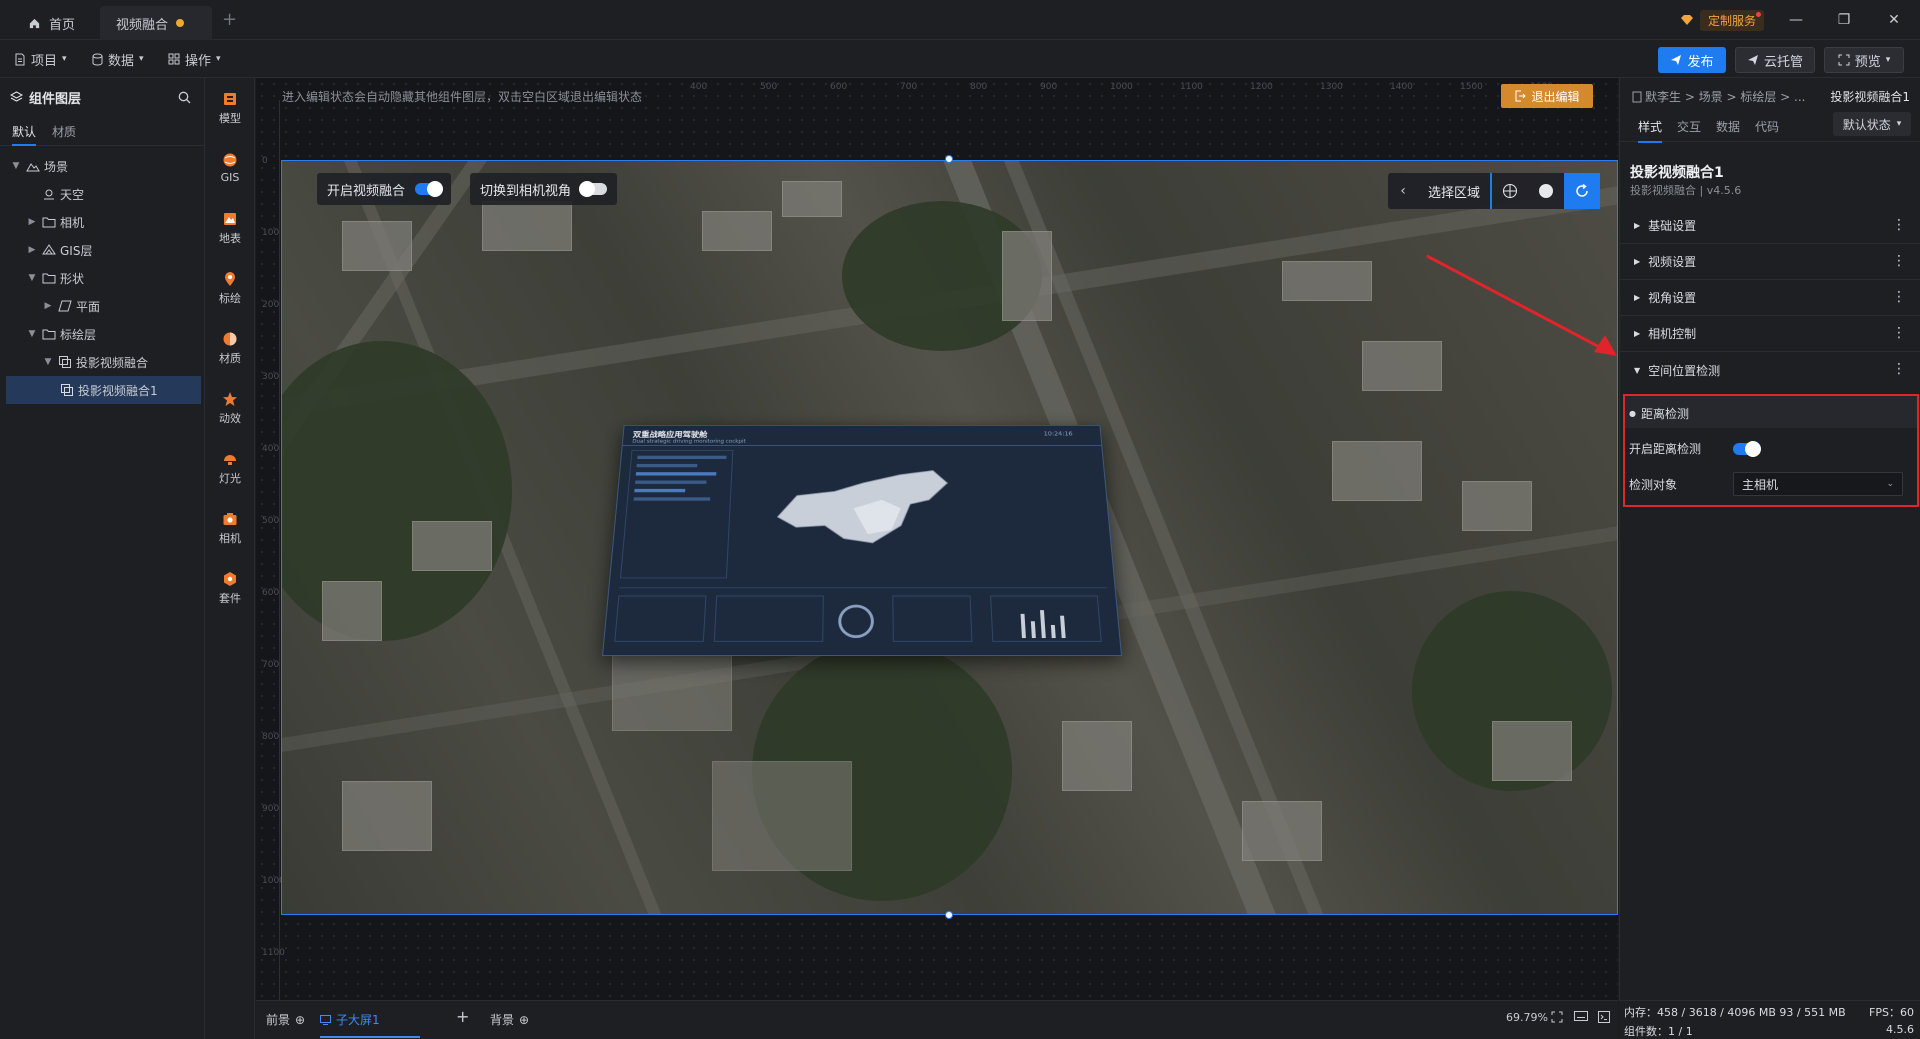  Describe the element at coordinates (1581, 1016) in the screenshot. I see `keyboard-icon` at that location.